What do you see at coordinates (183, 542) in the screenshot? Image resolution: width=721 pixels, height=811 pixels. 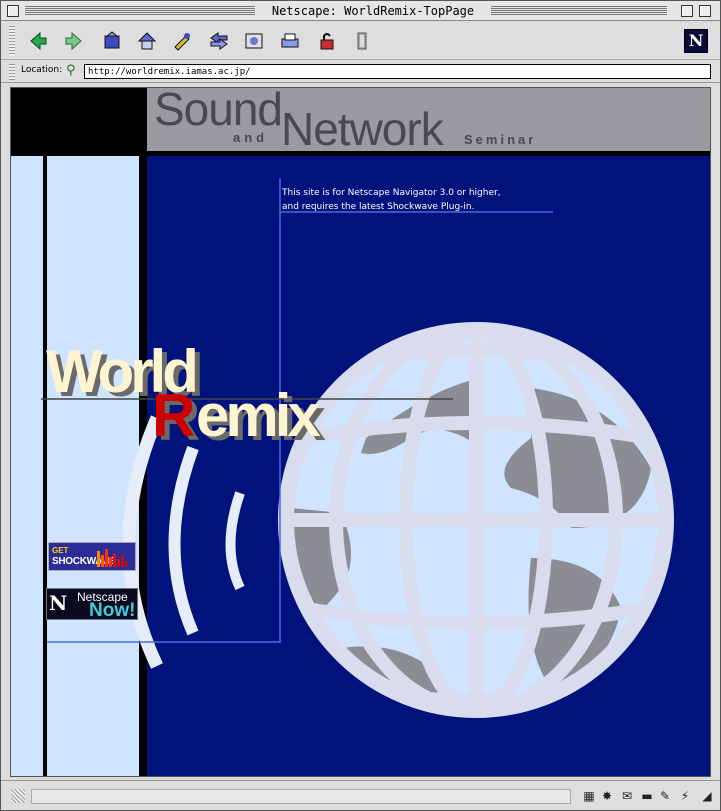 I see `sound-wave-icon` at bounding box center [183, 542].